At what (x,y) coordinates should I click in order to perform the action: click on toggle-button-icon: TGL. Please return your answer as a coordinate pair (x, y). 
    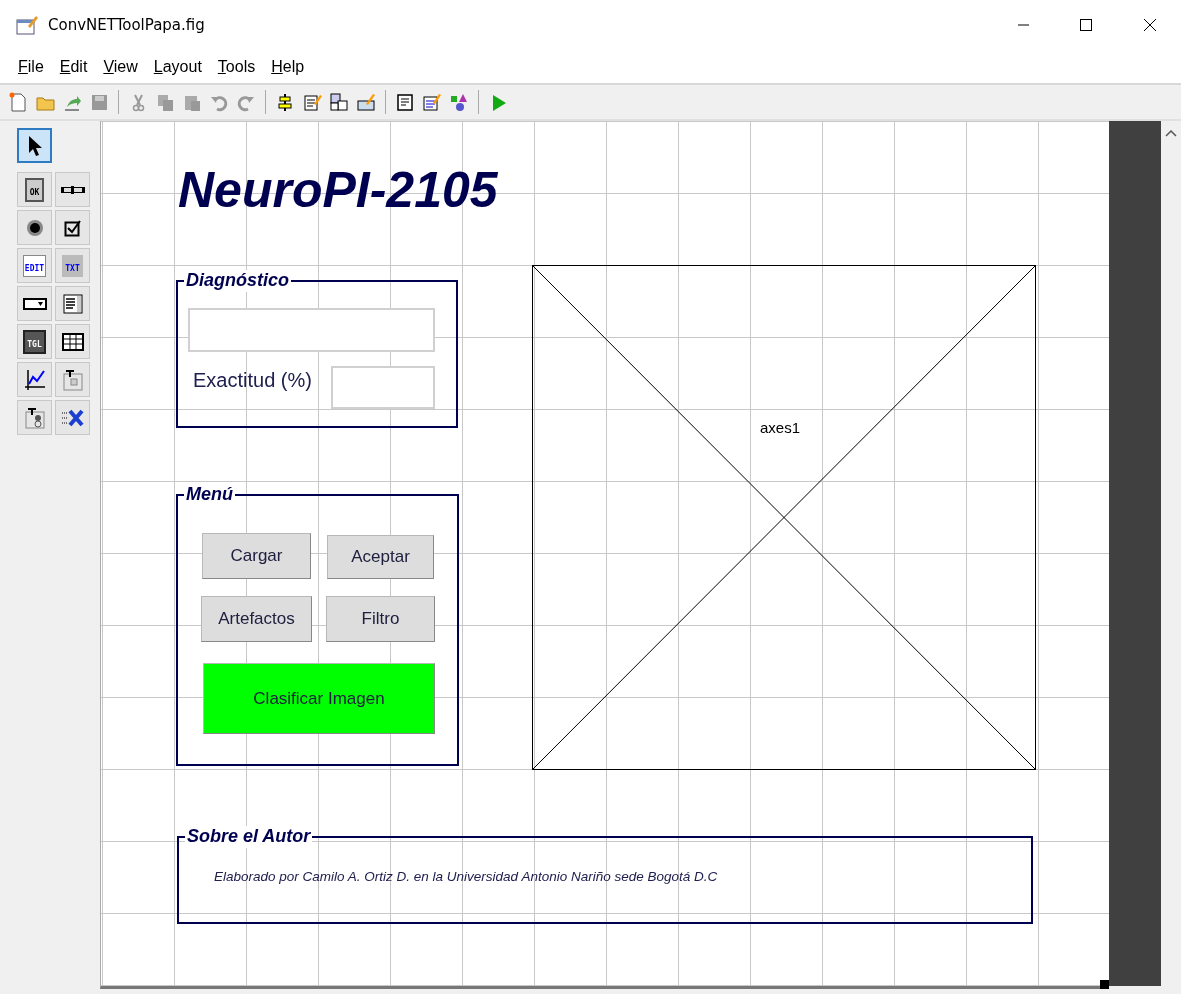
    Looking at the image, I should click on (34, 341).